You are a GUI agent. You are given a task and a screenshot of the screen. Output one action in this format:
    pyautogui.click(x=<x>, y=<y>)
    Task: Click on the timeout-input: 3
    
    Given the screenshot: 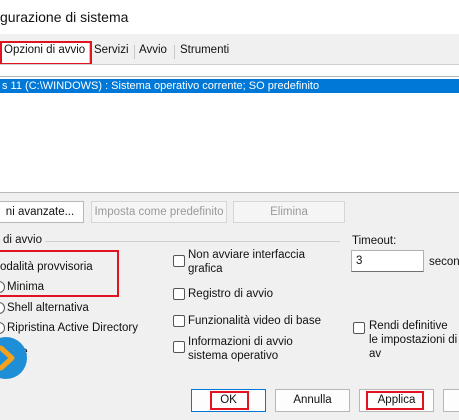 What is the action you would take?
    pyautogui.click(x=387, y=261)
    